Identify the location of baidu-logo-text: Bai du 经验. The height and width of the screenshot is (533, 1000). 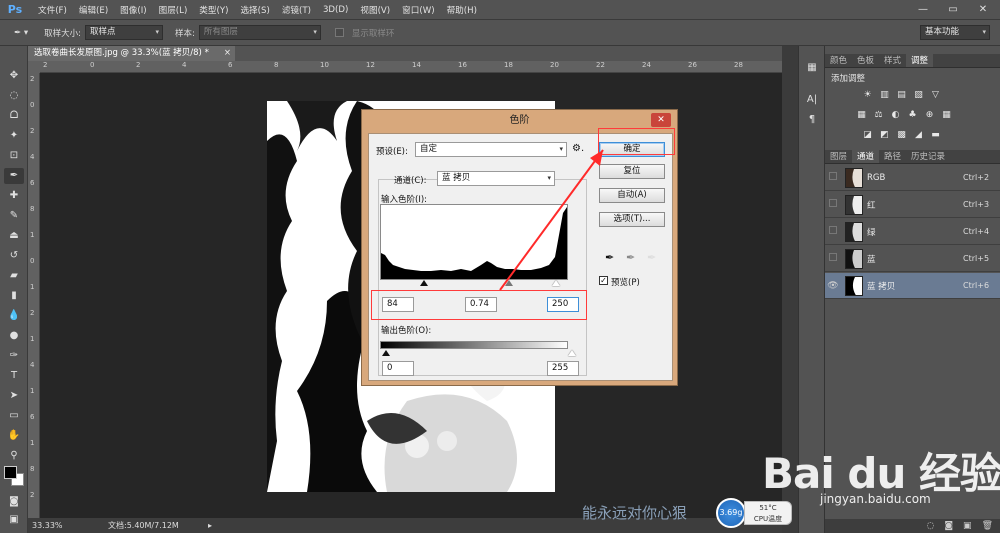
(881, 473).